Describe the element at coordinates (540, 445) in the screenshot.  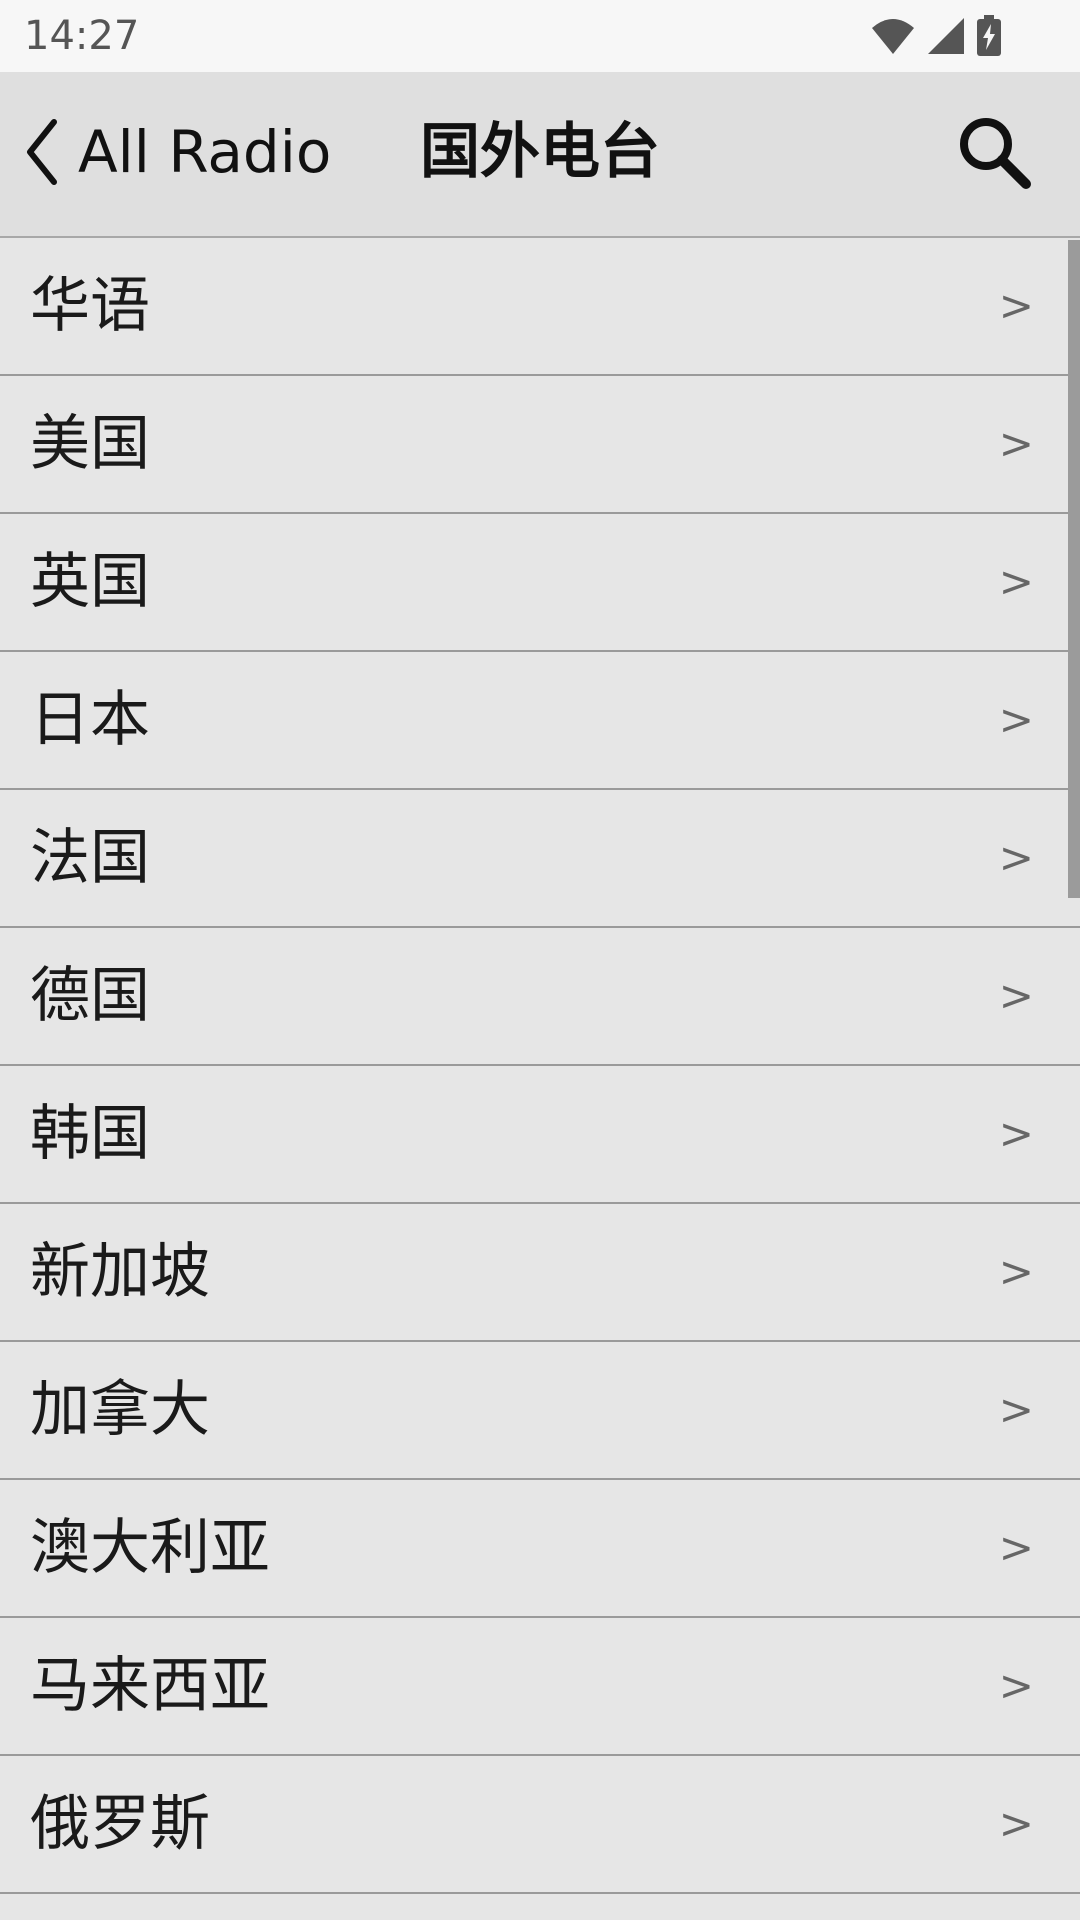
I see `list-item: 美国 >` at that location.